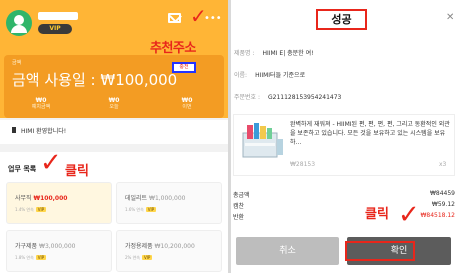 The image size is (457, 273). I want to click on summary-return: 반환 ₩84518.12, so click(344, 216).